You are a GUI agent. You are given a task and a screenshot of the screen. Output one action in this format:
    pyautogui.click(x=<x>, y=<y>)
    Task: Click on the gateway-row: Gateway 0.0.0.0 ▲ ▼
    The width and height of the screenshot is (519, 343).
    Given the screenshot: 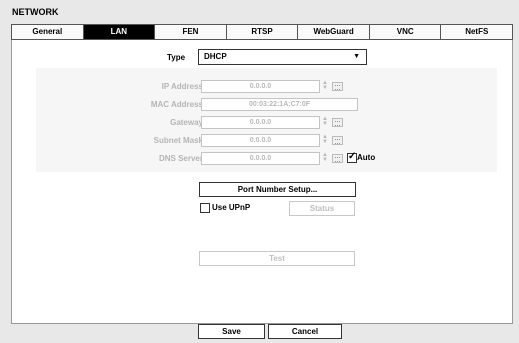 What is the action you would take?
    pyautogui.click(x=266, y=123)
    